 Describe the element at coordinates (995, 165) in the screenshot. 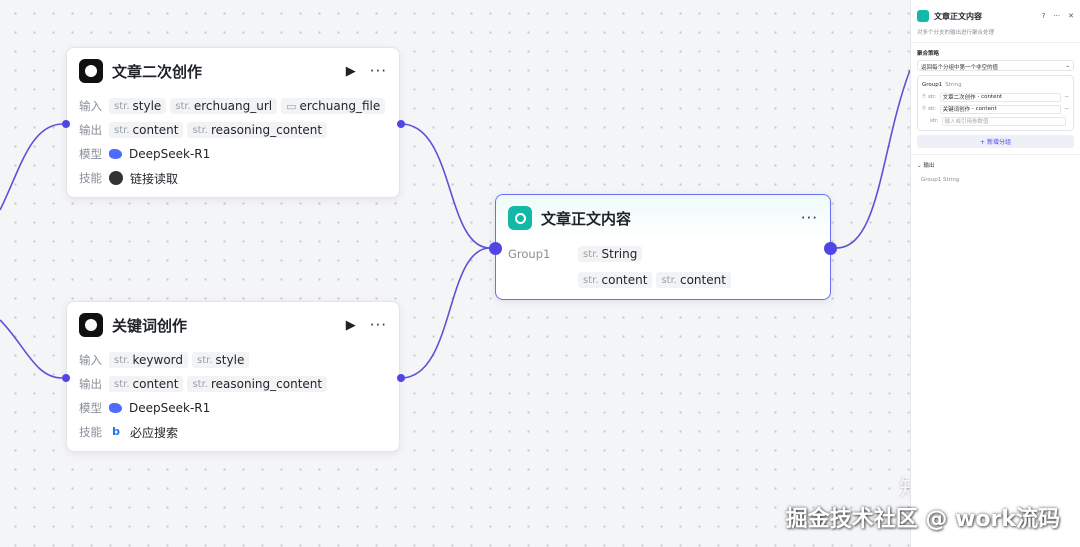

I see `output-section-label: ⌄ 输出` at that location.